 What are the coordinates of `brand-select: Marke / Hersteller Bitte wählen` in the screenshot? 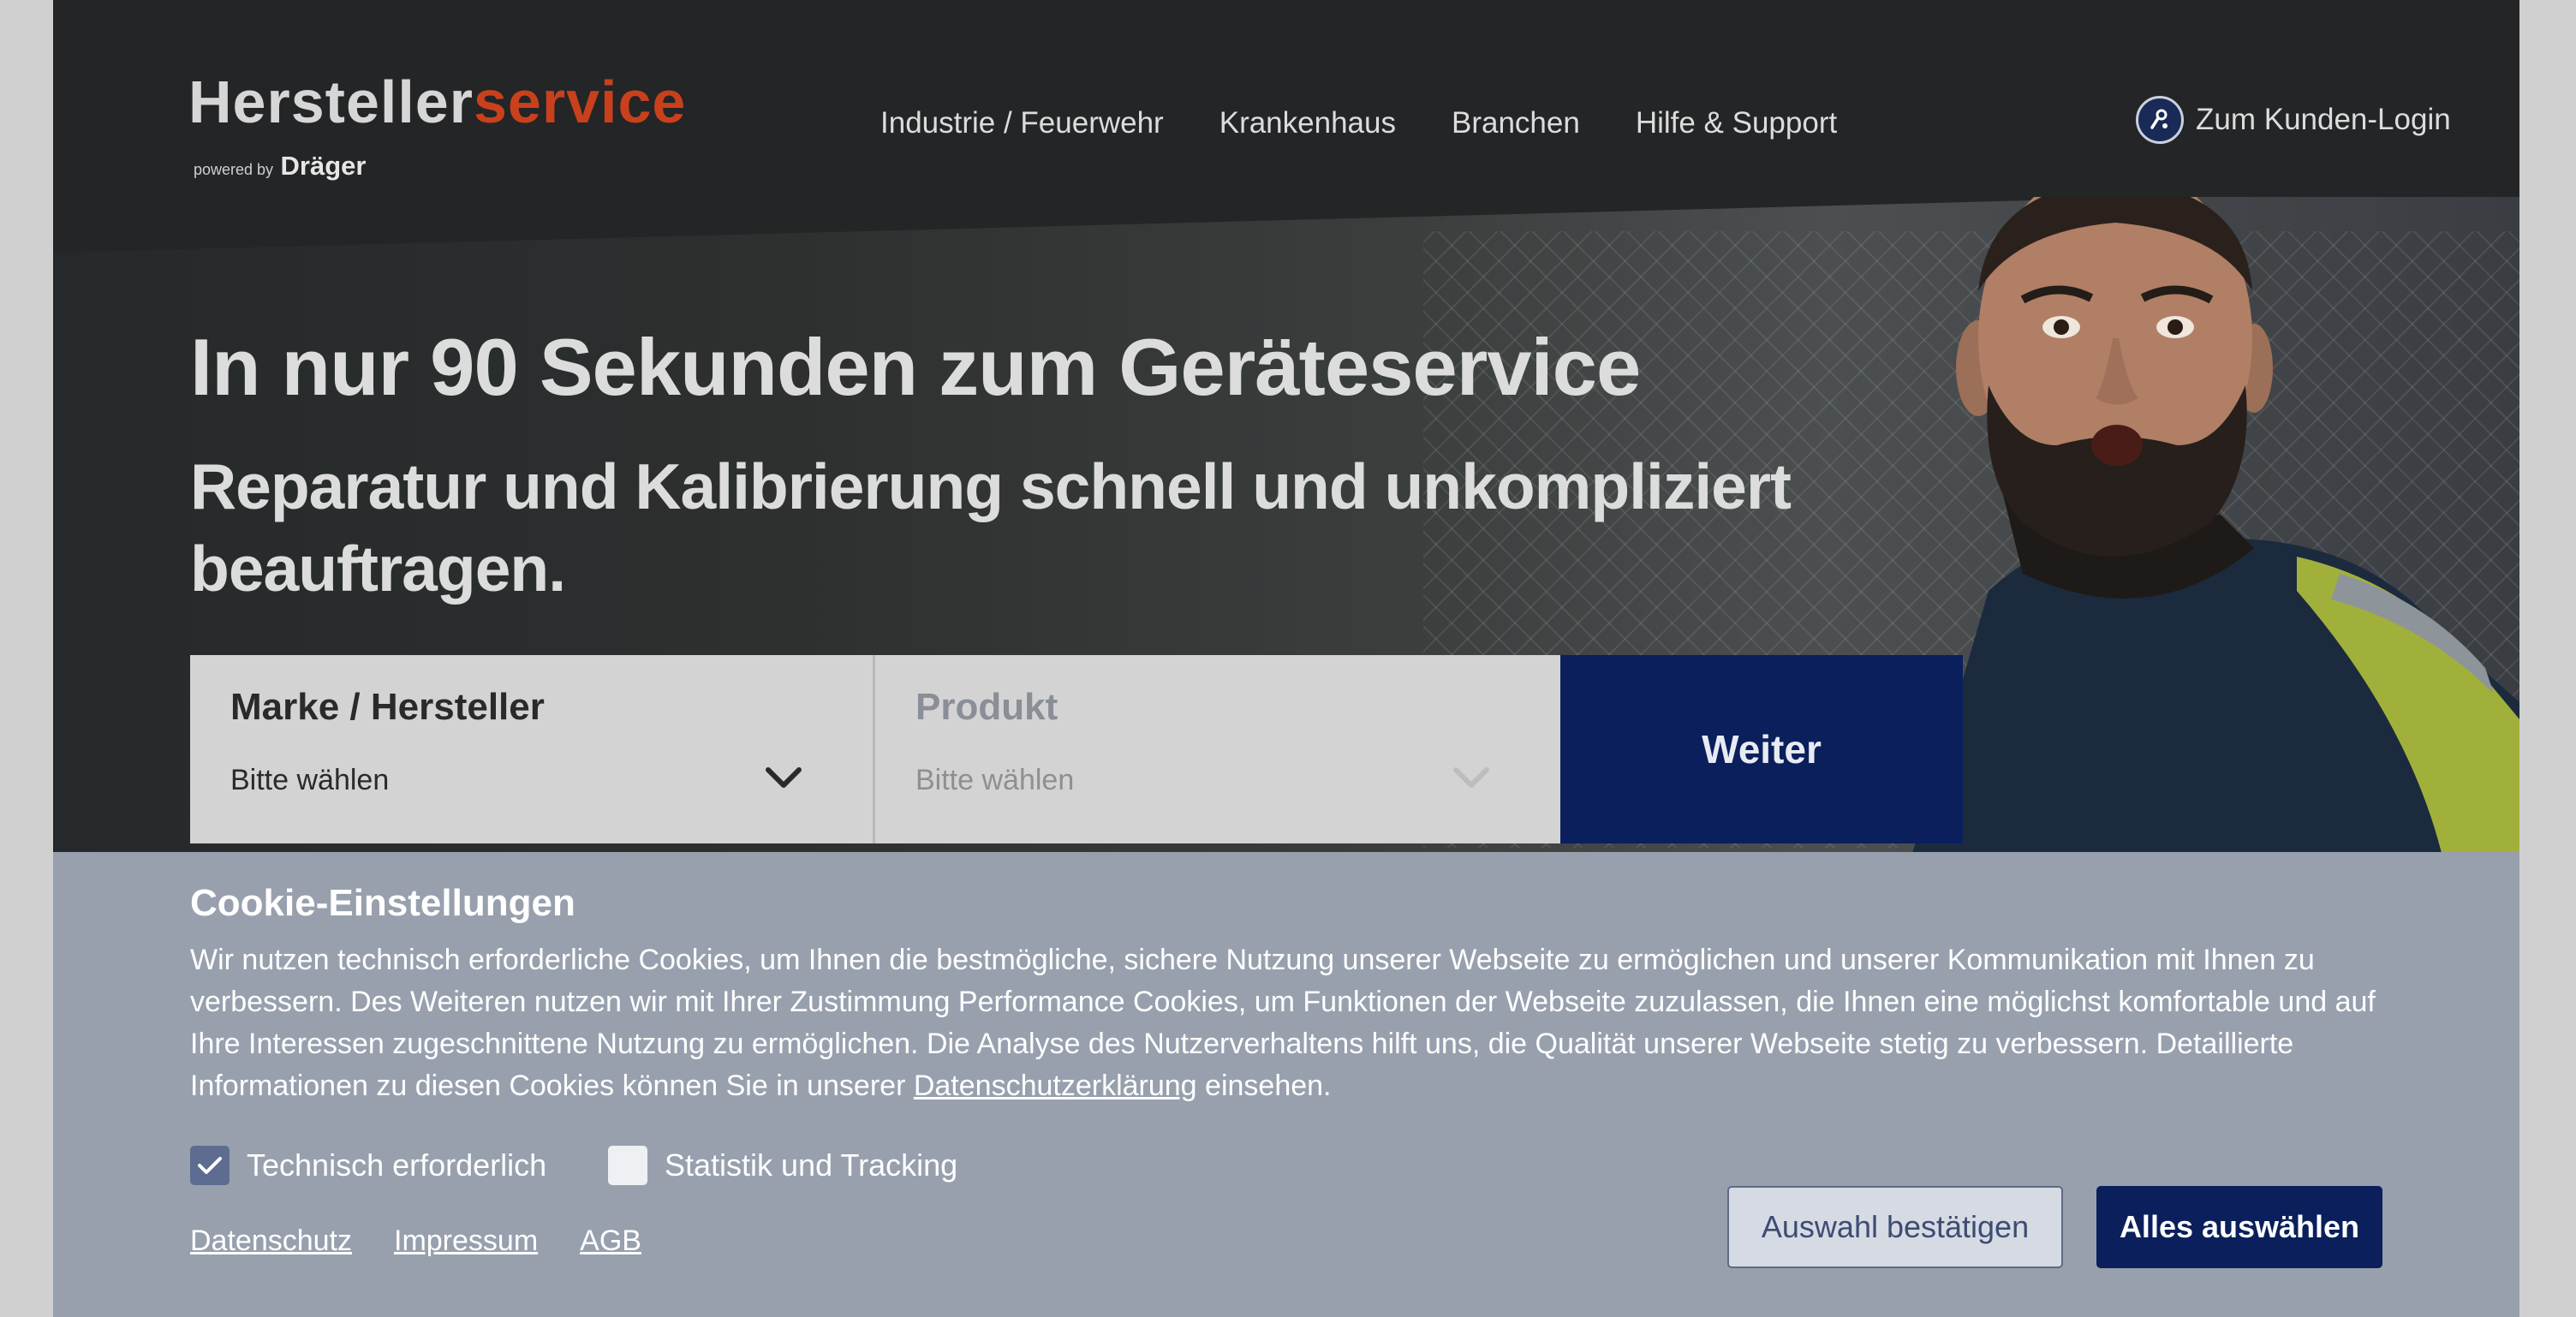 It's located at (531, 749).